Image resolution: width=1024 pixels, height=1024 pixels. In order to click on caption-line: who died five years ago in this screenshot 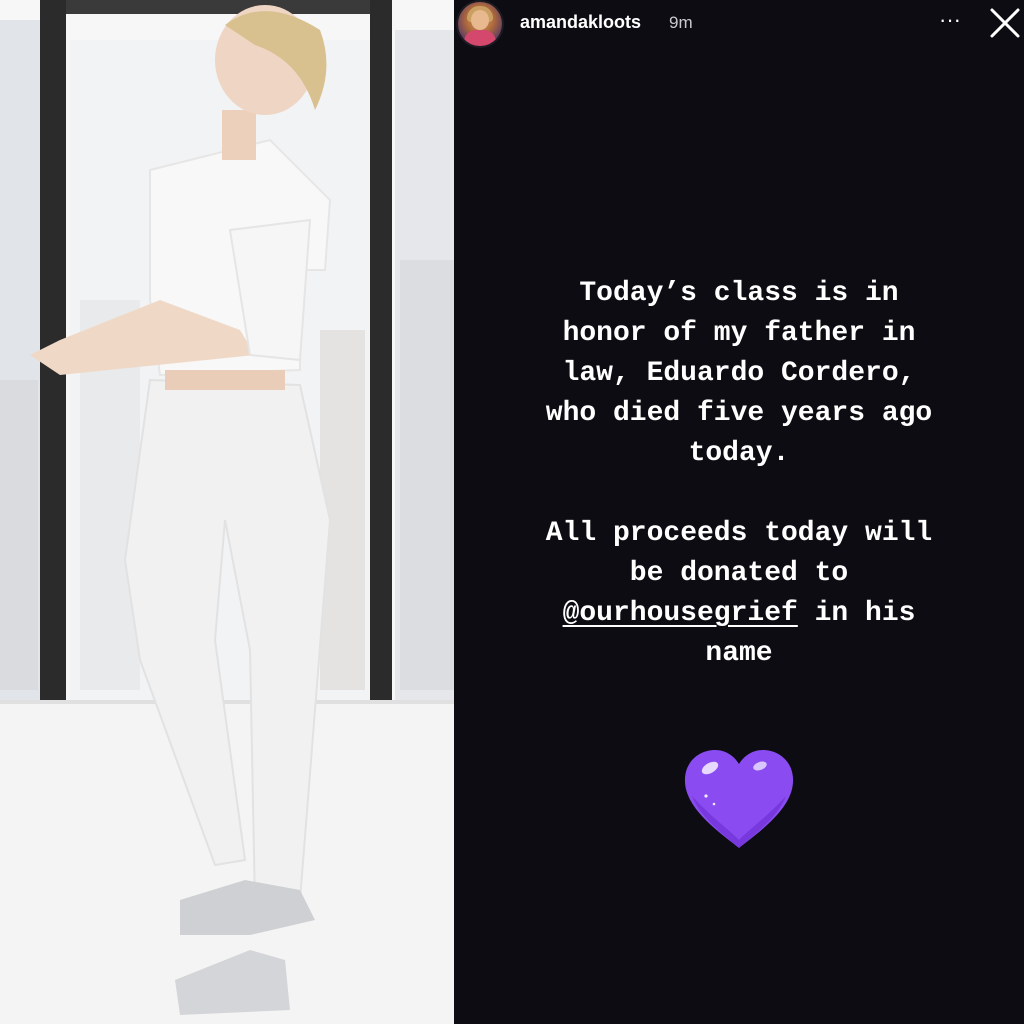, I will do `click(739, 413)`.